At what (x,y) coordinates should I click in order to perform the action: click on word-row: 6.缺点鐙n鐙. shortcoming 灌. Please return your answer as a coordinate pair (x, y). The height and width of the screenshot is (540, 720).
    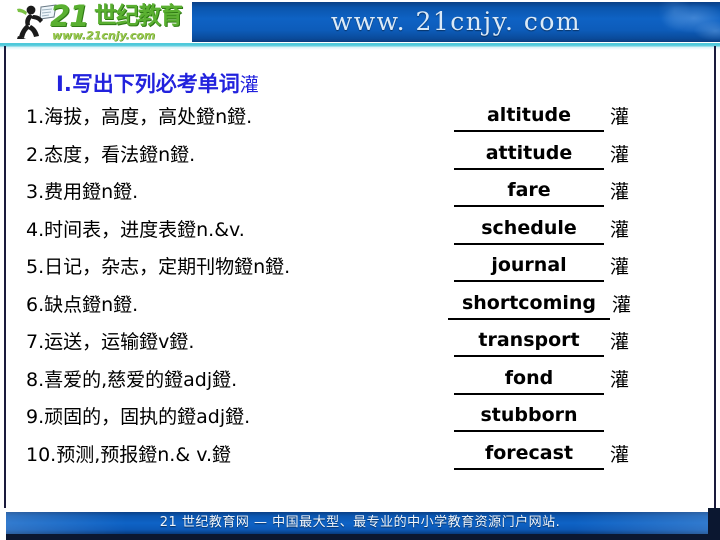
    Looking at the image, I should click on (360, 309).